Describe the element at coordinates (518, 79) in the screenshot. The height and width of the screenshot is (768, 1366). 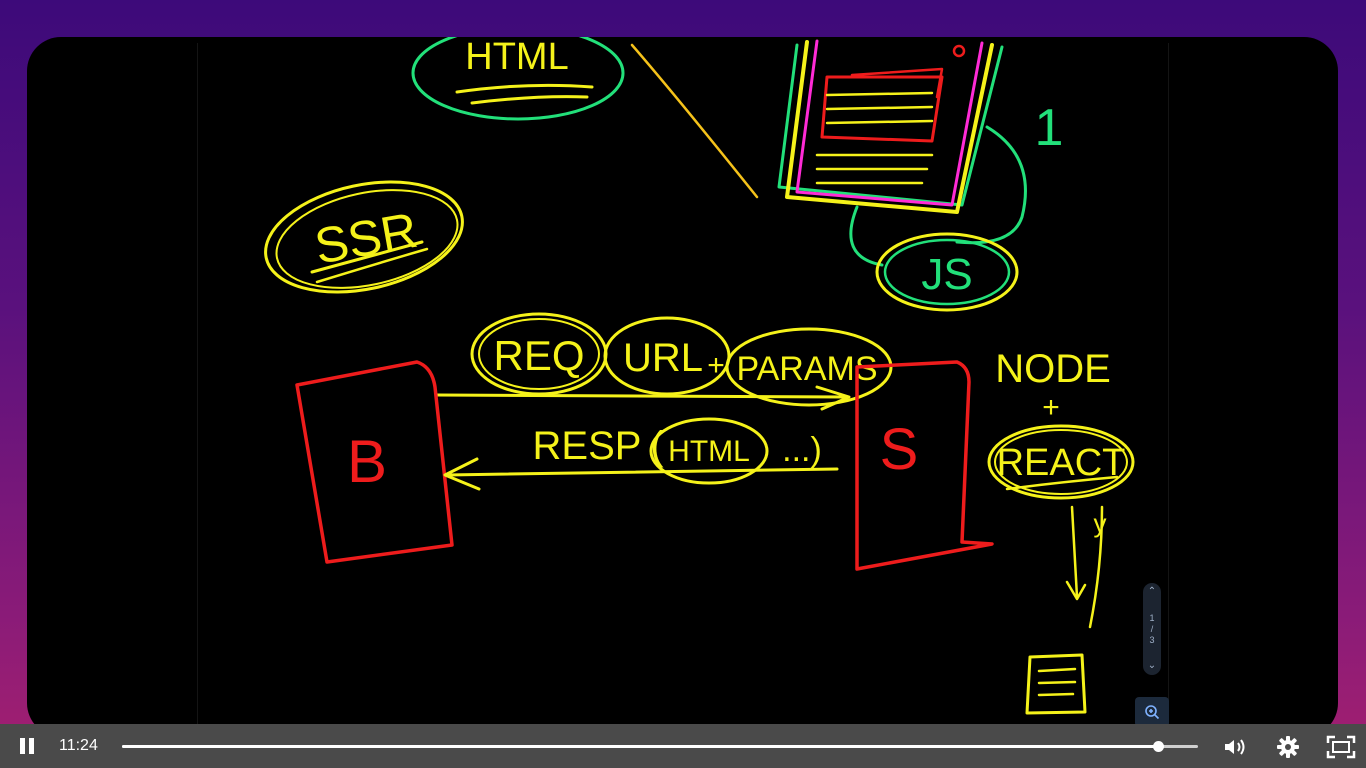
I see `html-ellipse-top: HTML` at that location.